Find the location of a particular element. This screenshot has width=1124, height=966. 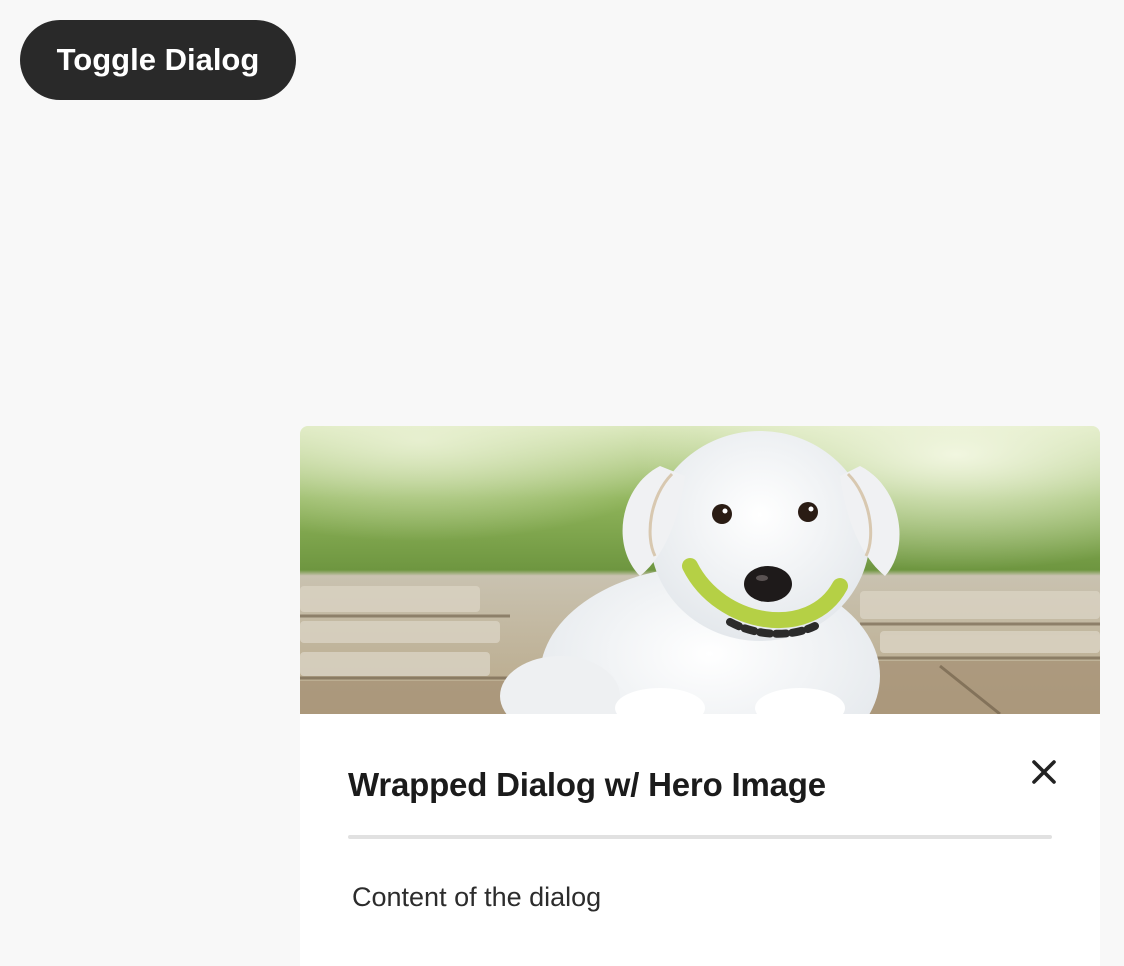

dialog-content: Content of the dialog is located at coordinates (477, 897).